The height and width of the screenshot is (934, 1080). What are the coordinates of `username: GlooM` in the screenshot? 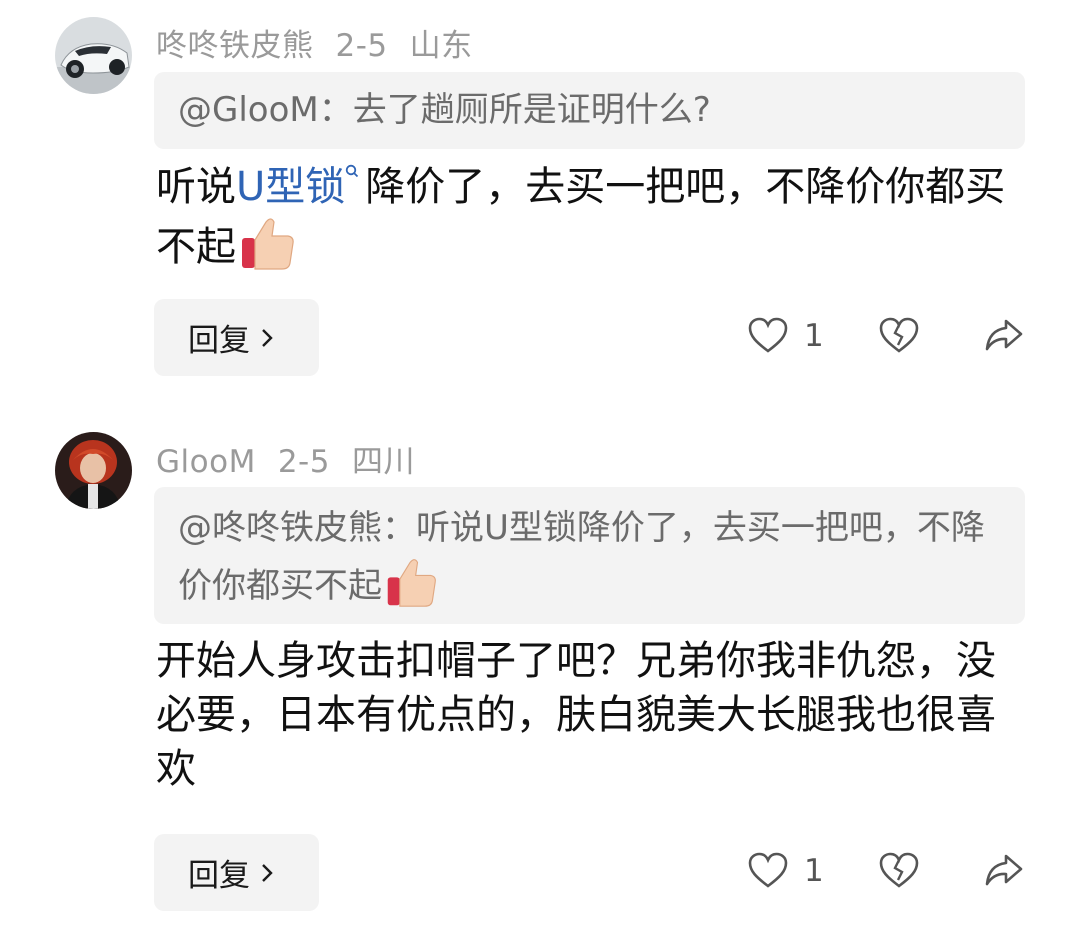 It's located at (206, 462).